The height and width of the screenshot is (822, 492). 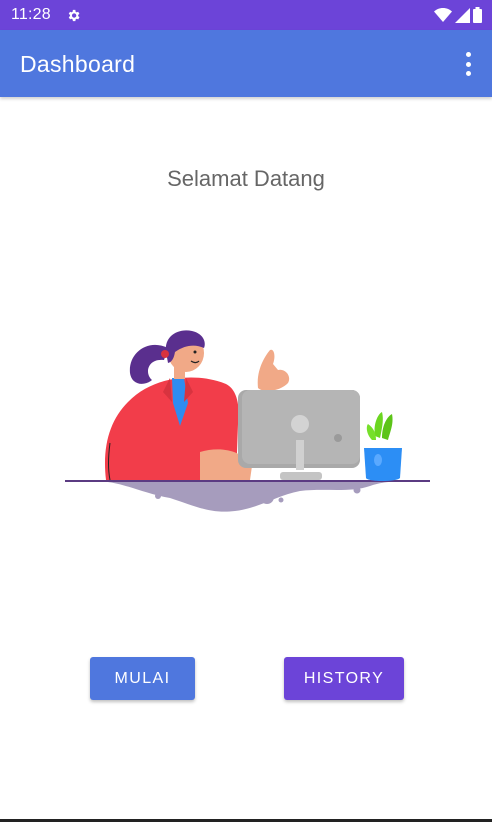 I want to click on app-bar: Dashboard, so click(x=246, y=63).